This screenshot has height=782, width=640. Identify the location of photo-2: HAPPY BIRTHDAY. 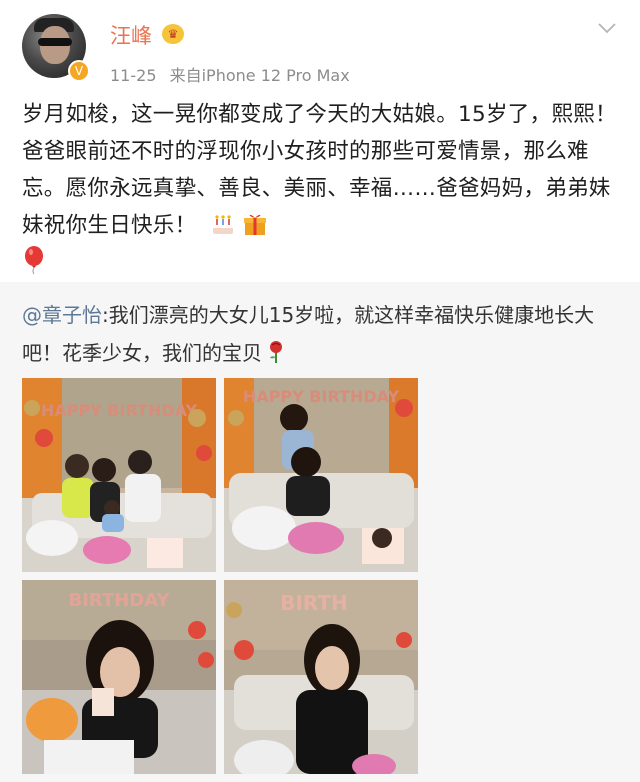
(321, 475).